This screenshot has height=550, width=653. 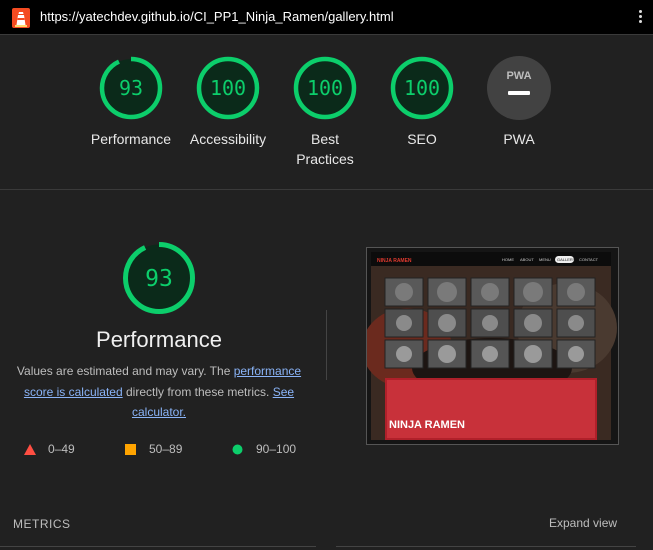 I want to click on gauge-performance: 93 Performance, so click(x=131, y=102).